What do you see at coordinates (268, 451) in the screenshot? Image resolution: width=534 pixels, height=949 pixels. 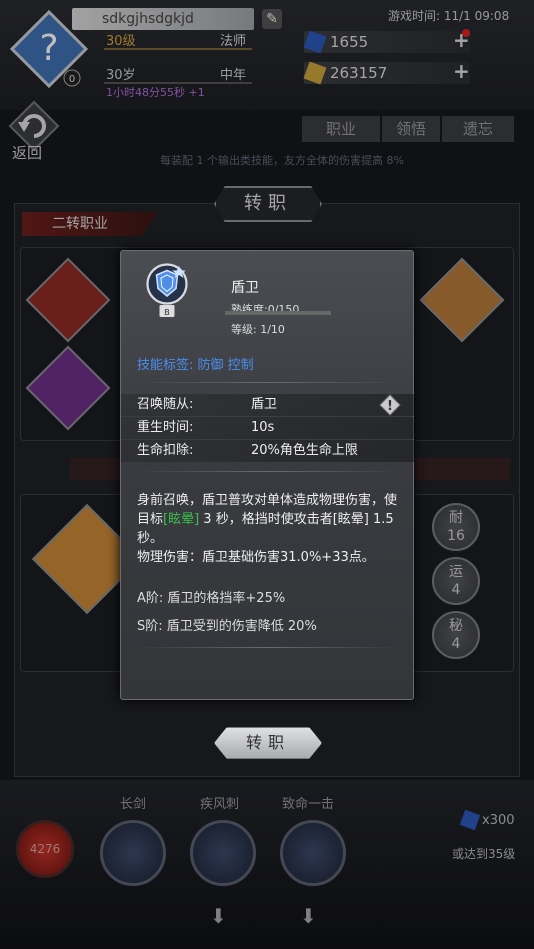 I see `row-hp-cost: 生命扣除: 20%角色生命上限` at bounding box center [268, 451].